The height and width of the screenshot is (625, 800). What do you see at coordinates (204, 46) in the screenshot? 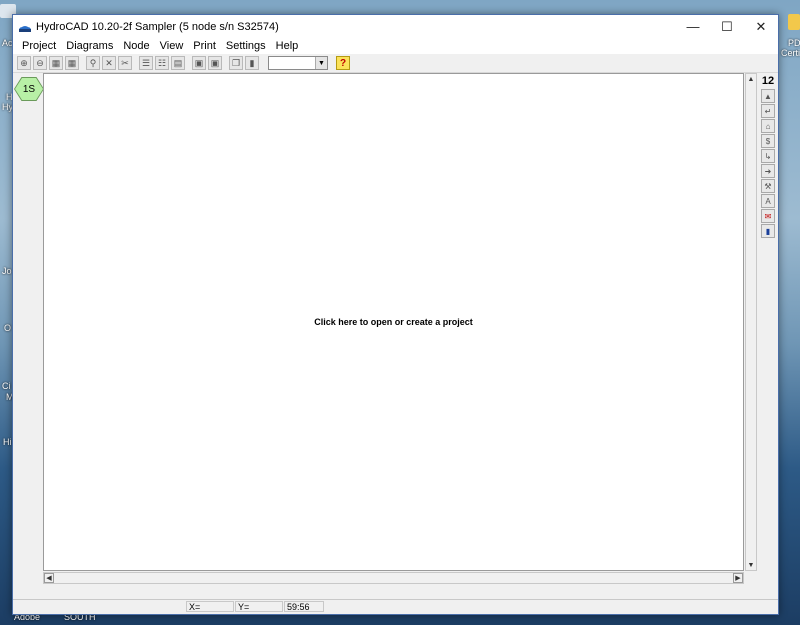
I see `menu-print: Print` at bounding box center [204, 46].